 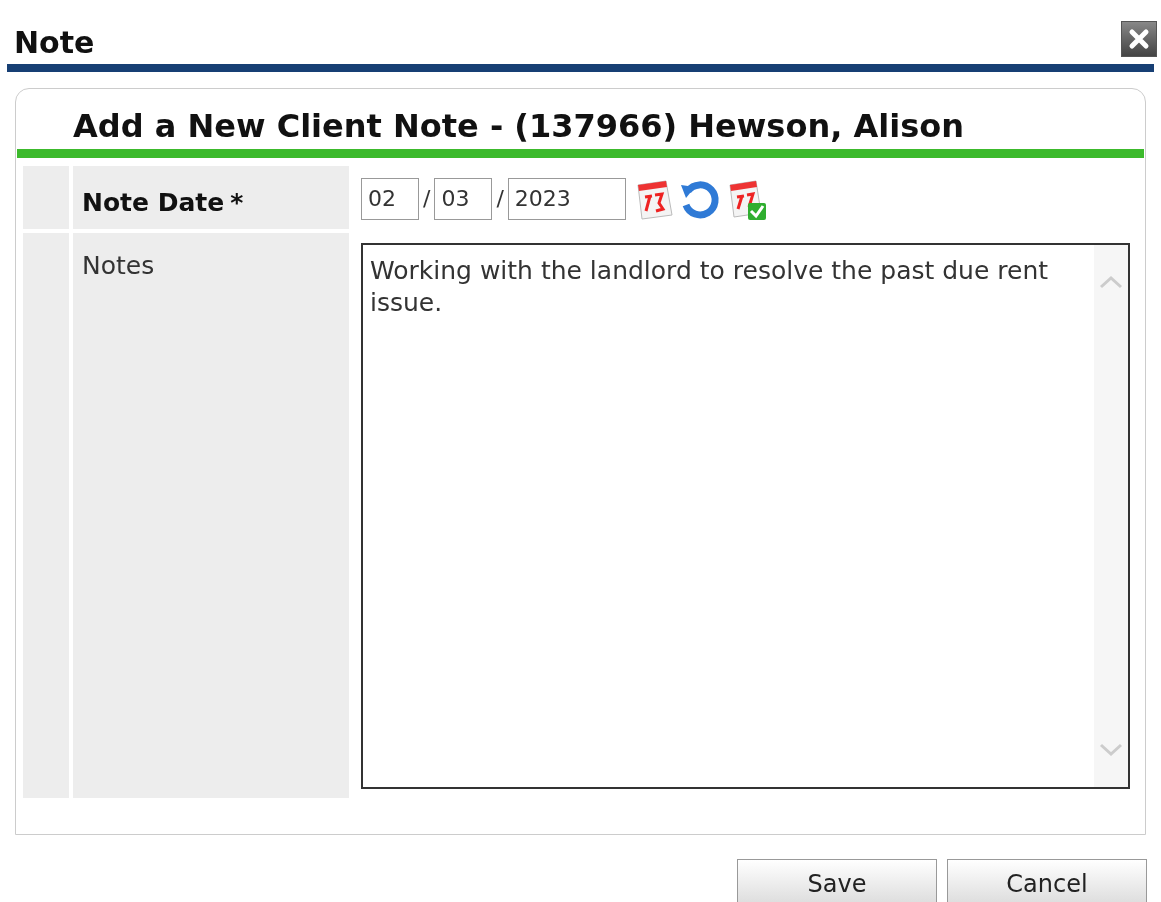 I want to click on close-button, so click(x=1139, y=39).